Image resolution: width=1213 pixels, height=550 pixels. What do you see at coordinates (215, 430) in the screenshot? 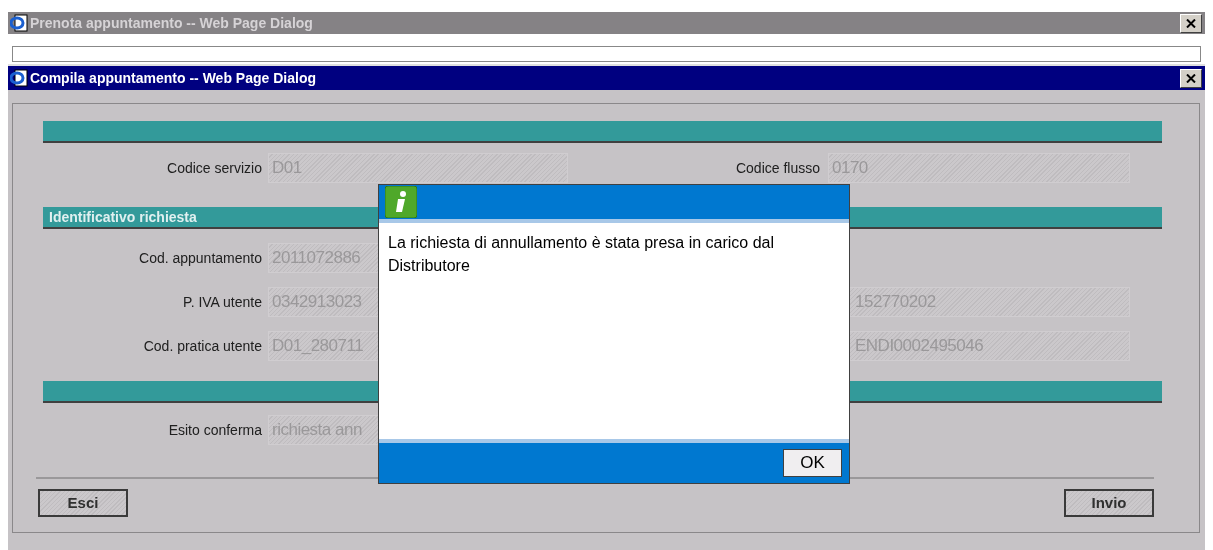
I see `field-label: Esito conferma` at bounding box center [215, 430].